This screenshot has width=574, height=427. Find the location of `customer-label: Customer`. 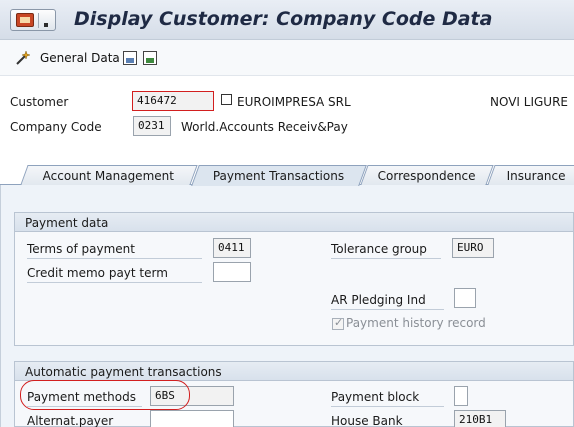

customer-label: Customer is located at coordinates (39, 102).